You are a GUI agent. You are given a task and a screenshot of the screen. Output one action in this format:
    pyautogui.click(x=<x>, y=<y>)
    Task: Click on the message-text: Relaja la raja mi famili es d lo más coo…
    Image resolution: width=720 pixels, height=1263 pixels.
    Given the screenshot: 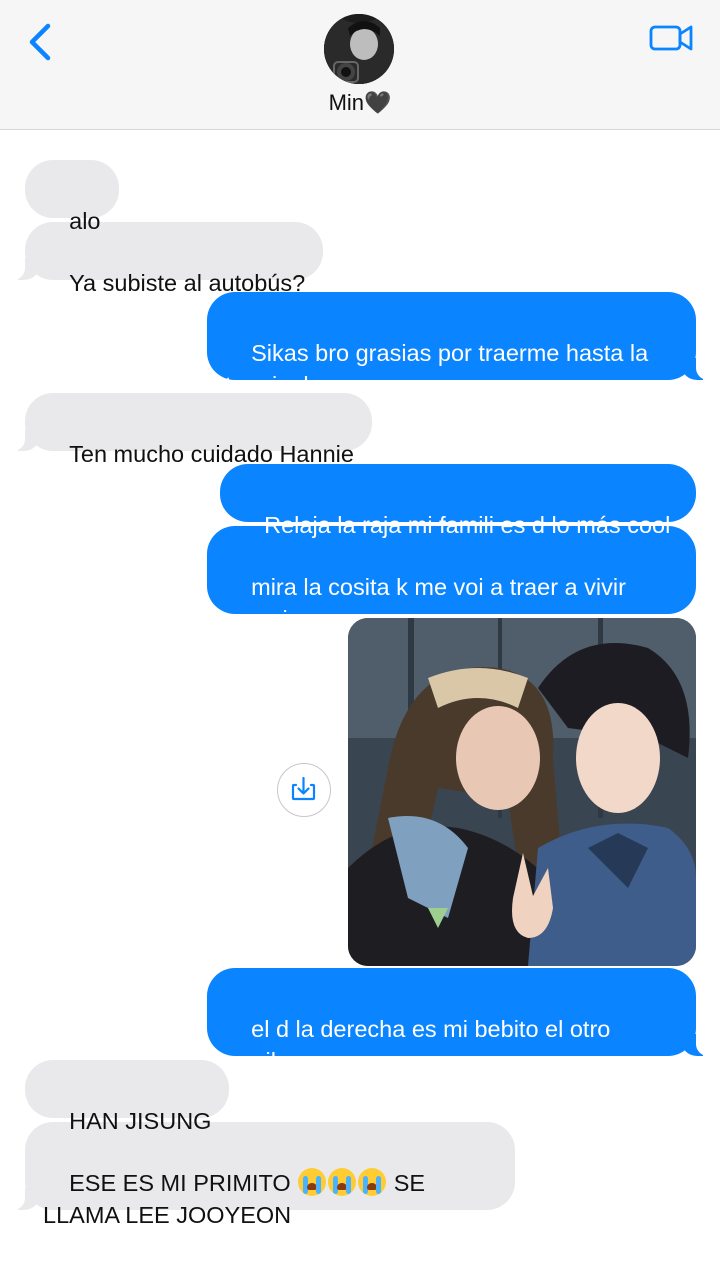 What is the action you would take?
    pyautogui.click(x=467, y=525)
    